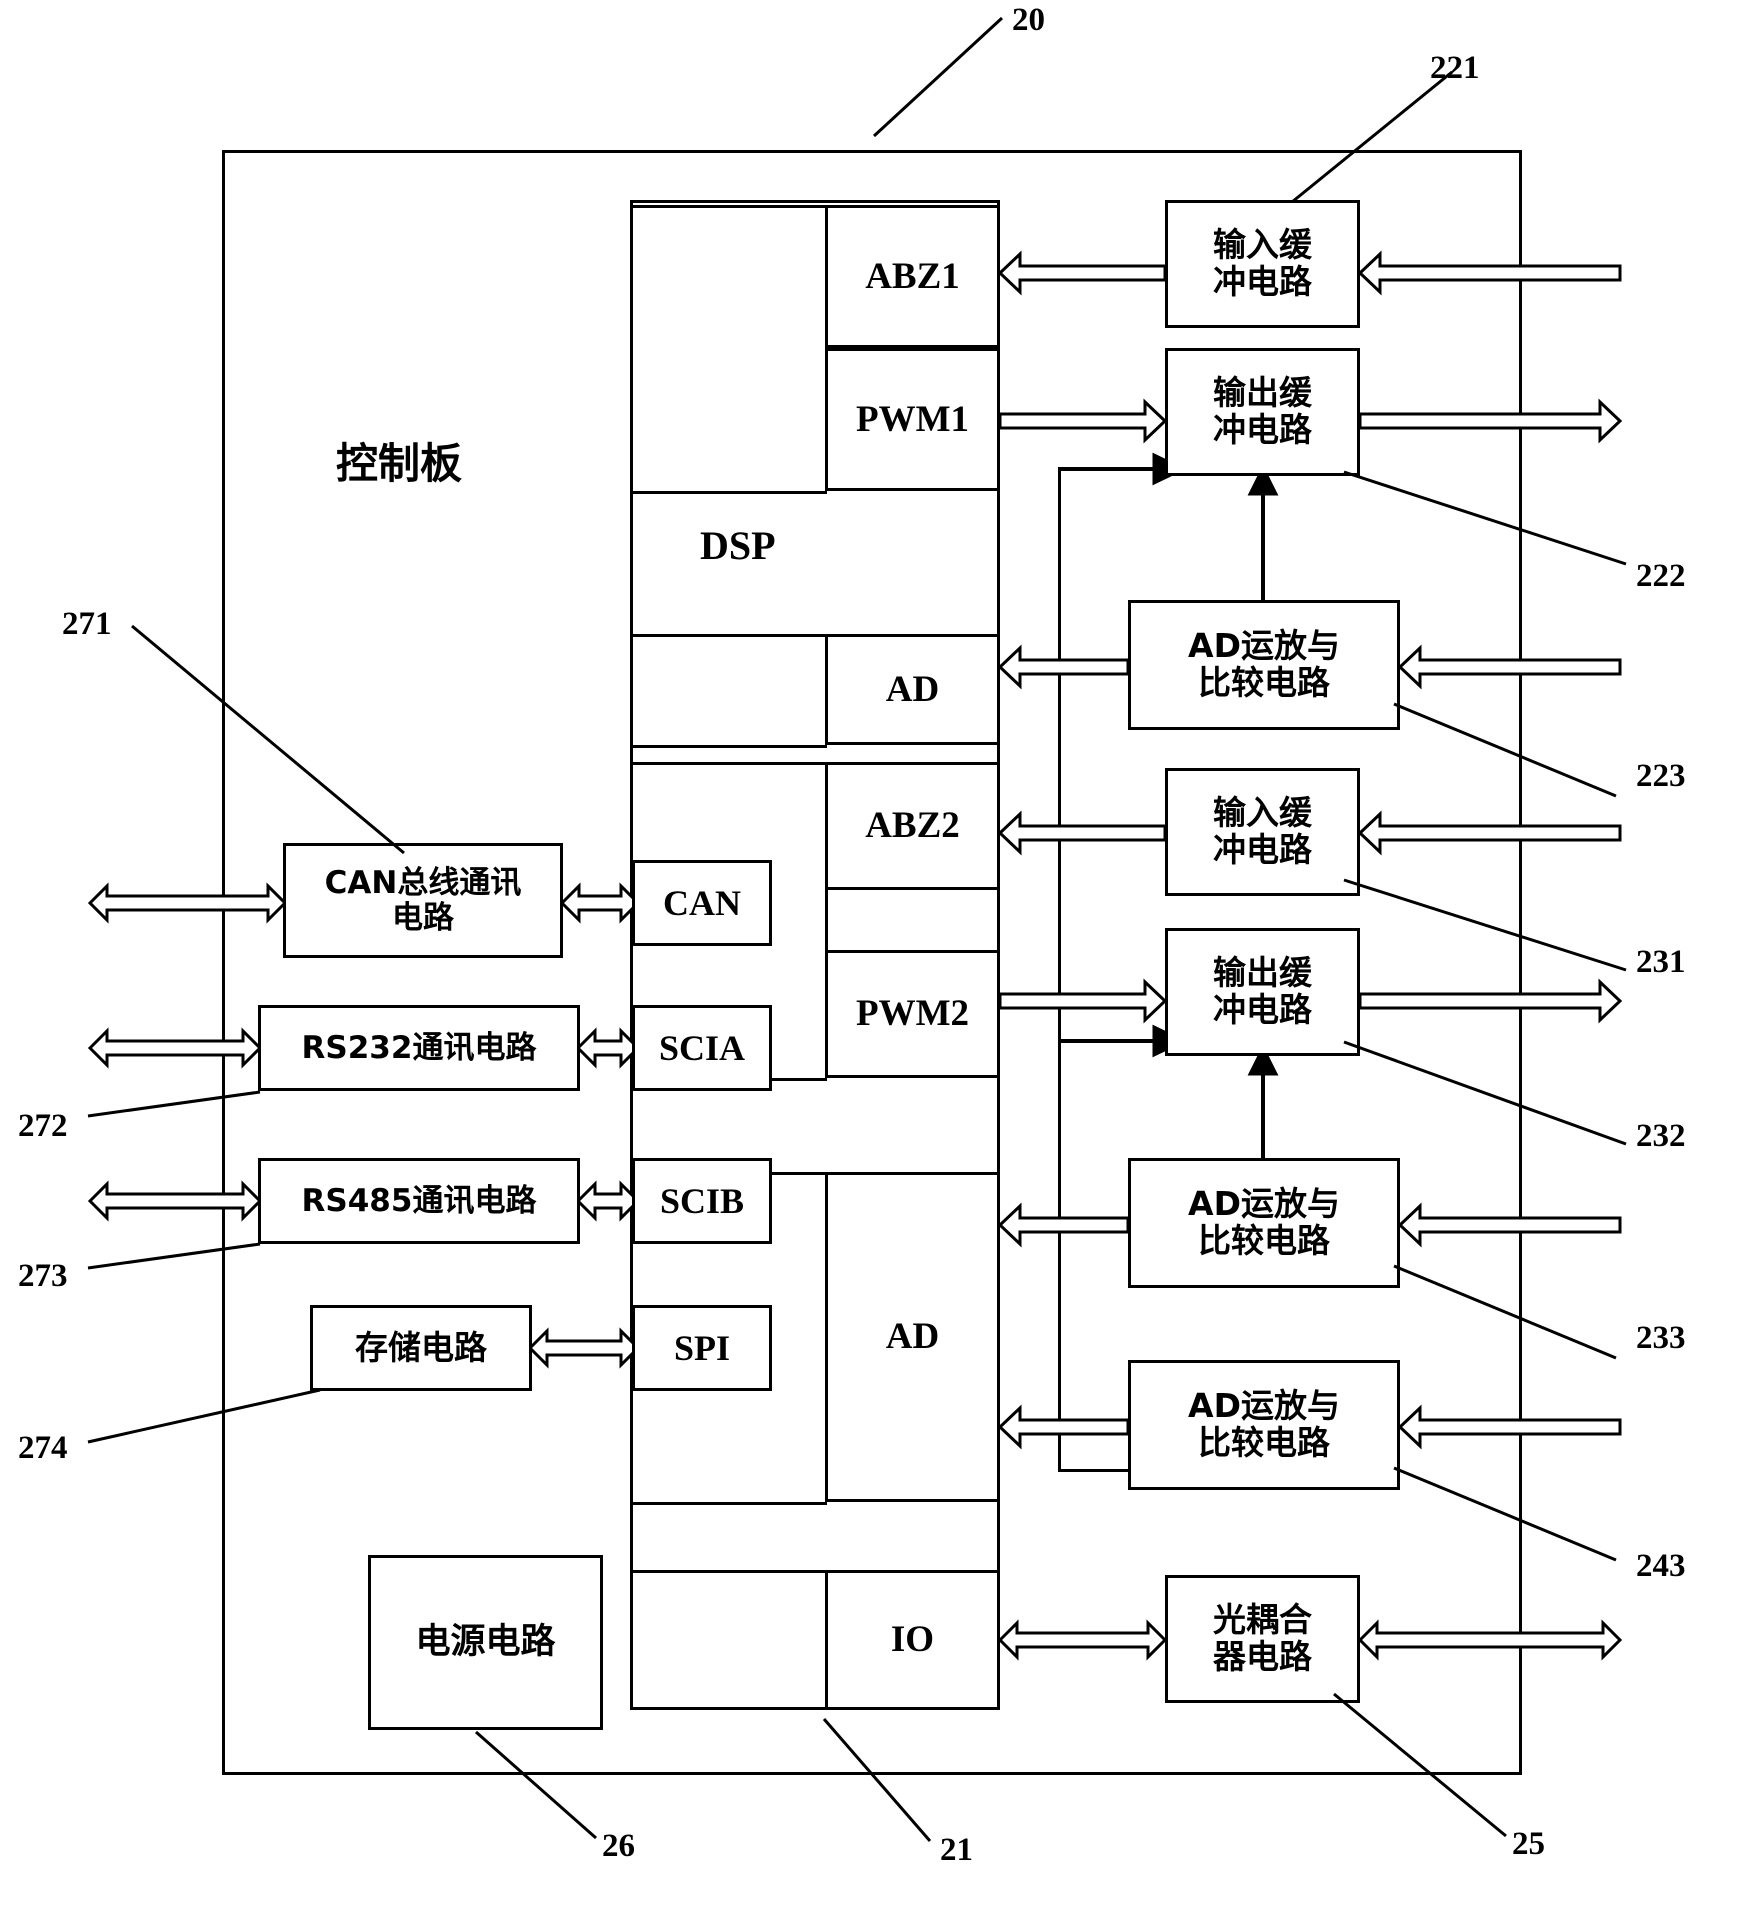  Describe the element at coordinates (1063, 1427) in the screenshot. I see `arrow-adamp3-to-admain` at that location.